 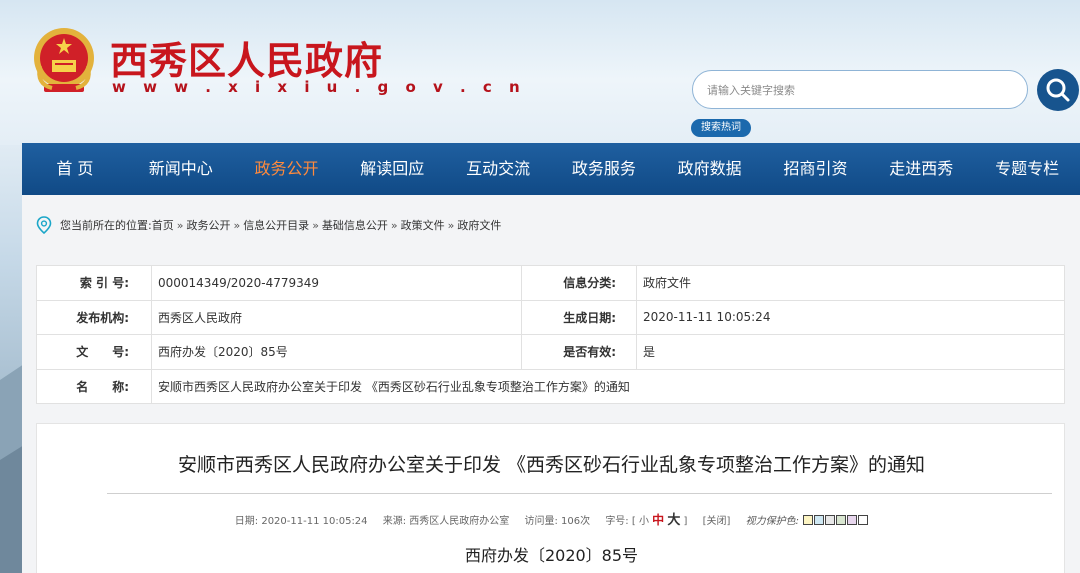 What do you see at coordinates (301, 521) in the screenshot?
I see `publish-date: 日期: 2020-11-11 10:05:24` at bounding box center [301, 521].